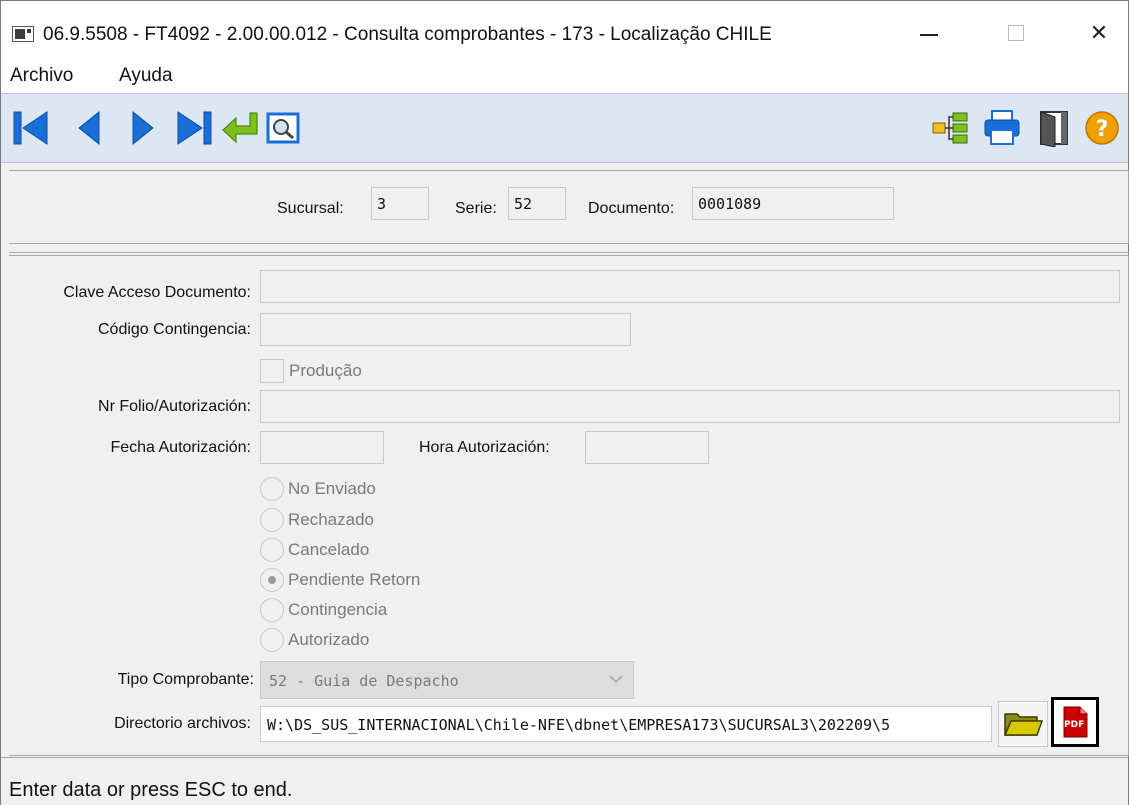  I want to click on header-panel, so click(569, 207).